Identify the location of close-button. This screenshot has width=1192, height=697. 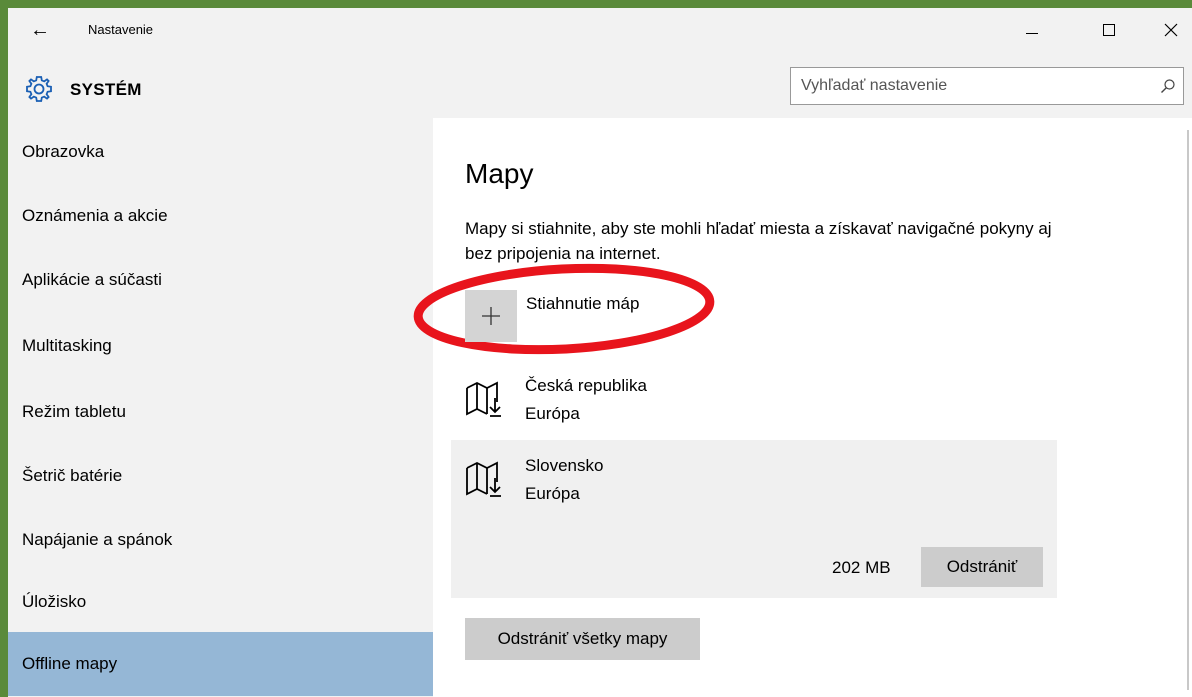
(1170, 30).